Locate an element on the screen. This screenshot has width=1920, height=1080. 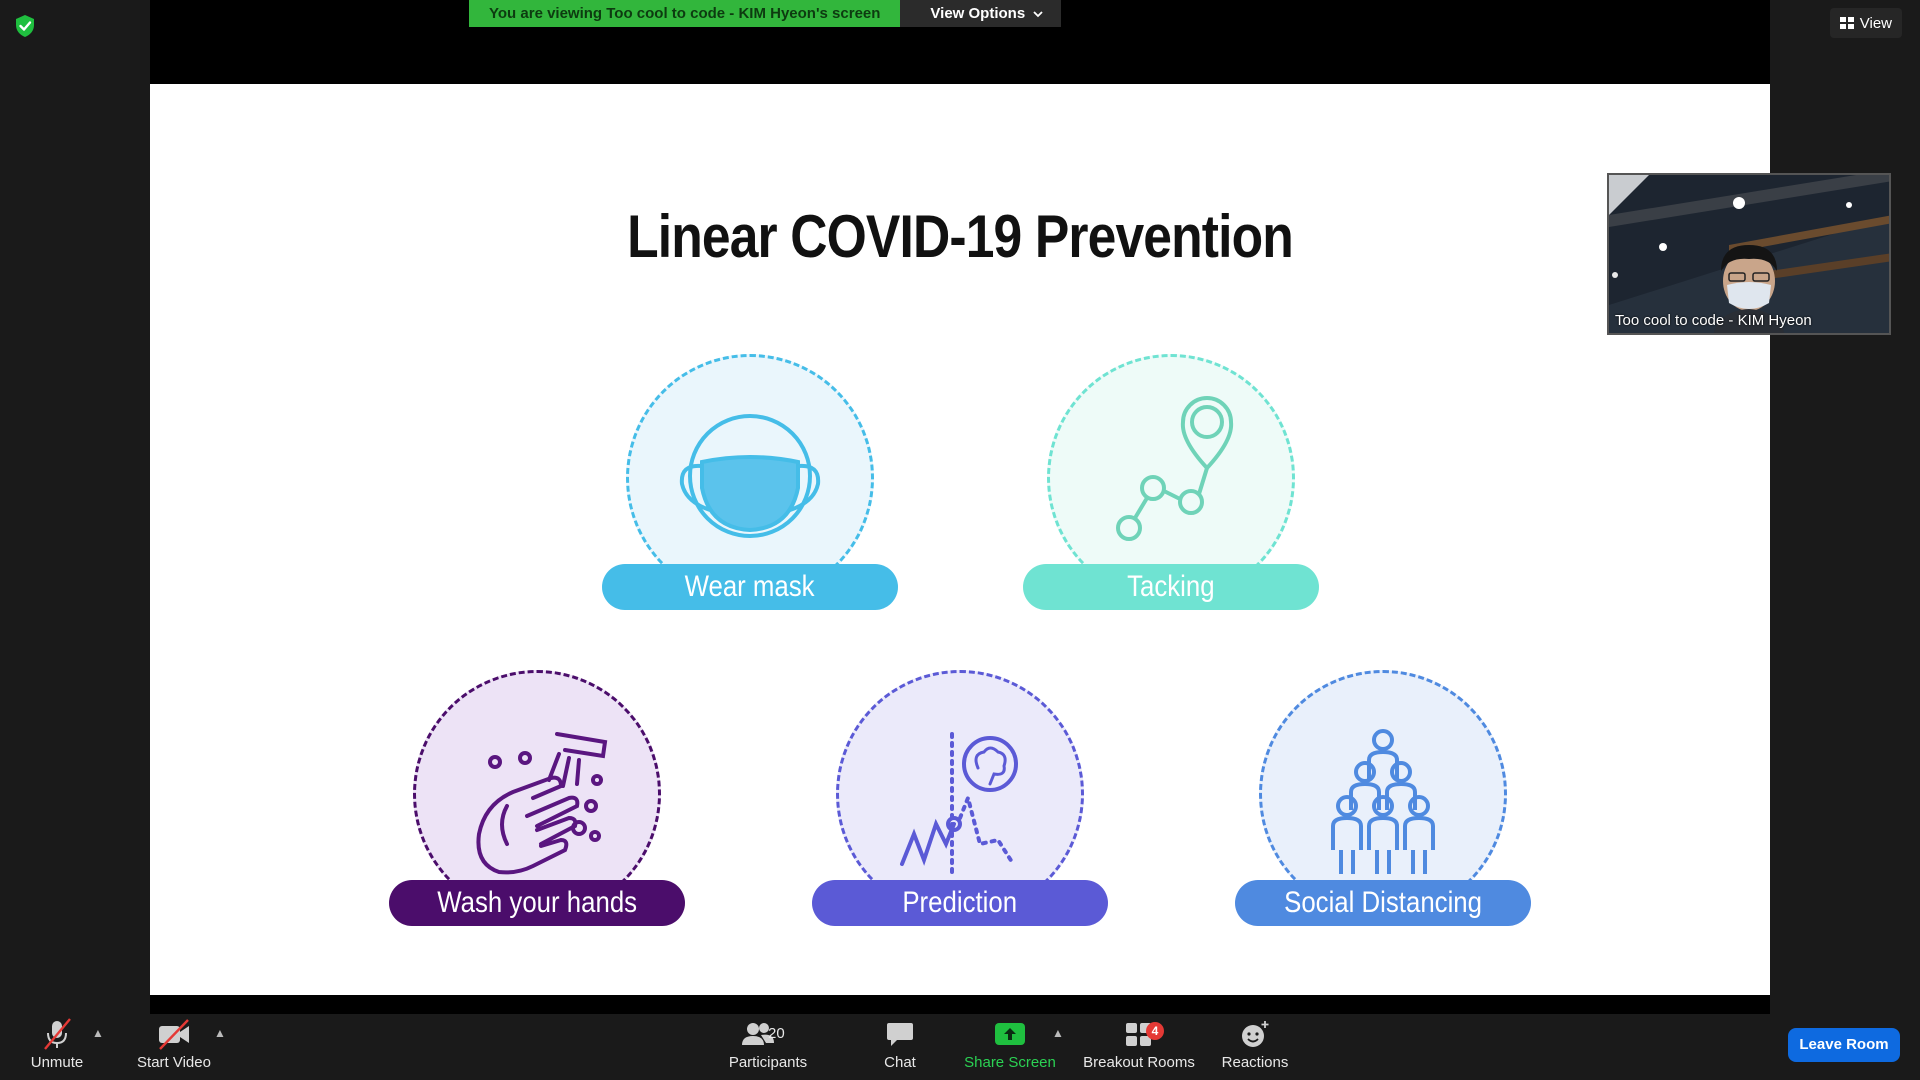
chat-icon is located at coordinates (900, 1034).